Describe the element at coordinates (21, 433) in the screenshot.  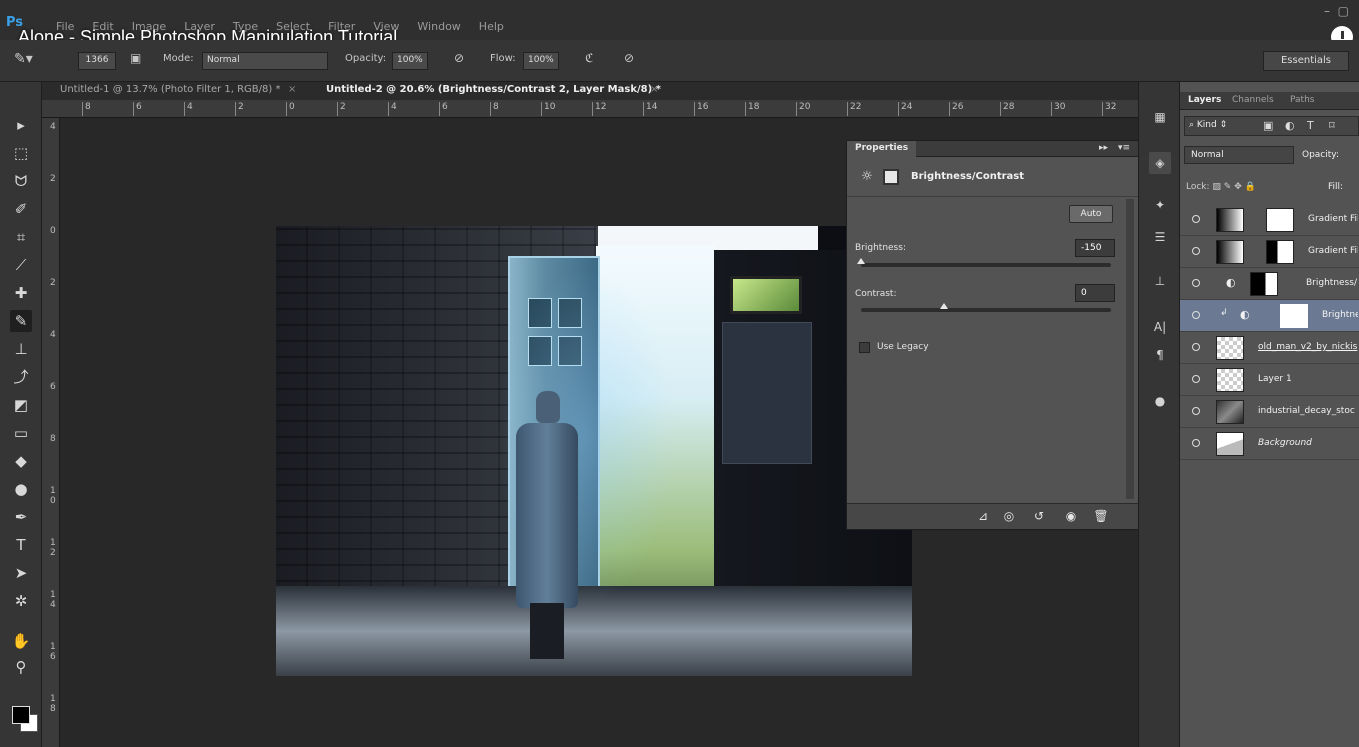
I see `gradient-tool-icon: ▭` at that location.